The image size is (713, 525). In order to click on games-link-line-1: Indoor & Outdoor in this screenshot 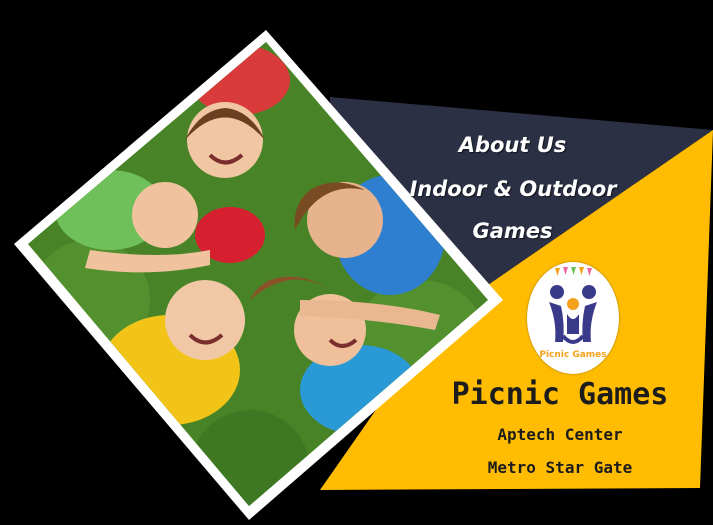, I will do `click(513, 189)`.